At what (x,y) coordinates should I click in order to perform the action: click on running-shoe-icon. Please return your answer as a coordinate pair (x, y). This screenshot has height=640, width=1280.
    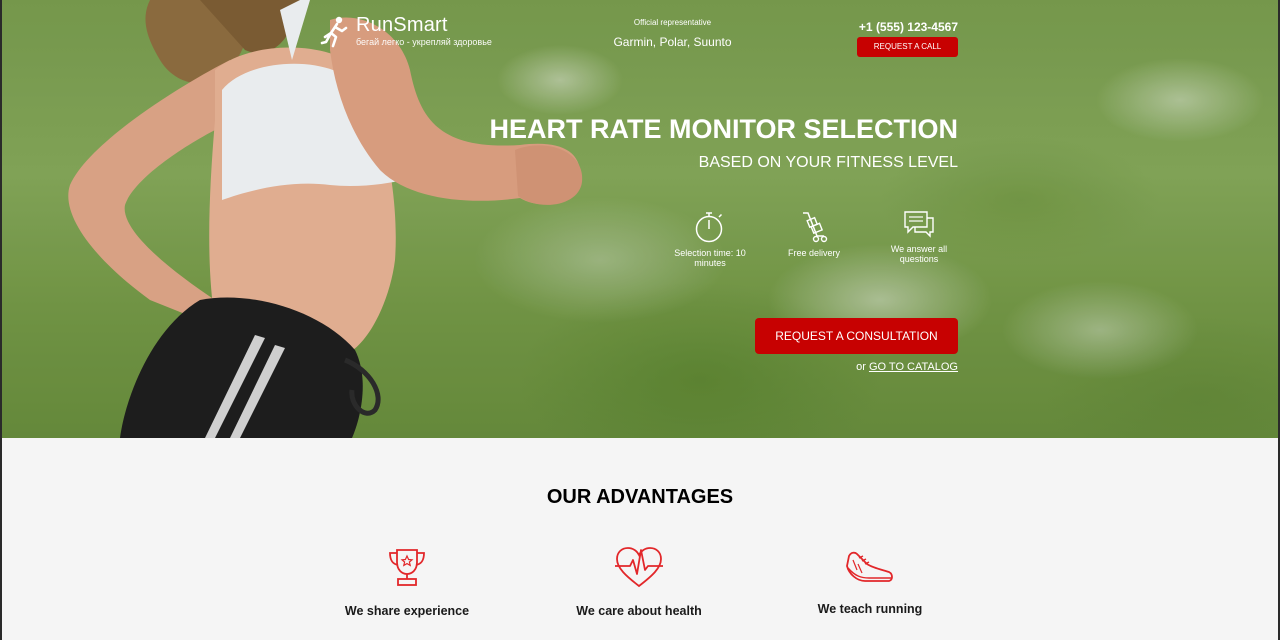
    Looking at the image, I should click on (869, 566).